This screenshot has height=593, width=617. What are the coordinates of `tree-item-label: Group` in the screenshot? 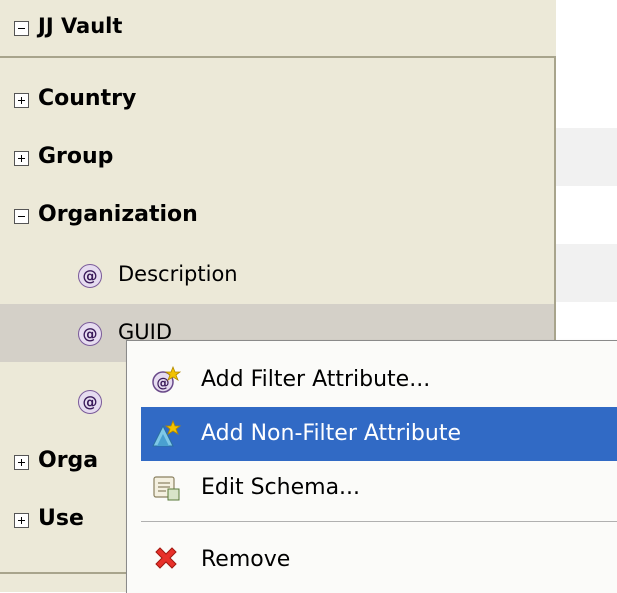 It's located at (76, 156).